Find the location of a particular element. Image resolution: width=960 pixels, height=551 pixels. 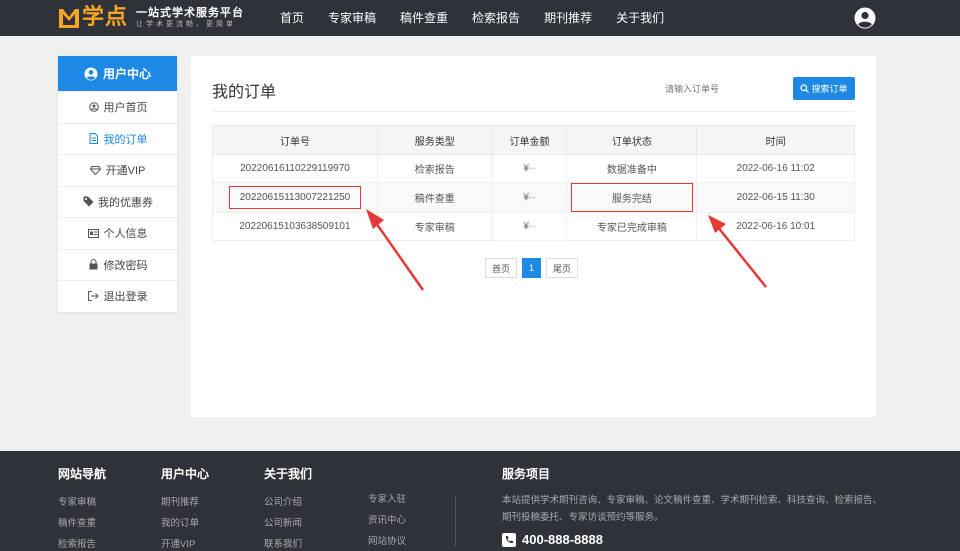

footer-heading: 用户中心 is located at coordinates (185, 474).